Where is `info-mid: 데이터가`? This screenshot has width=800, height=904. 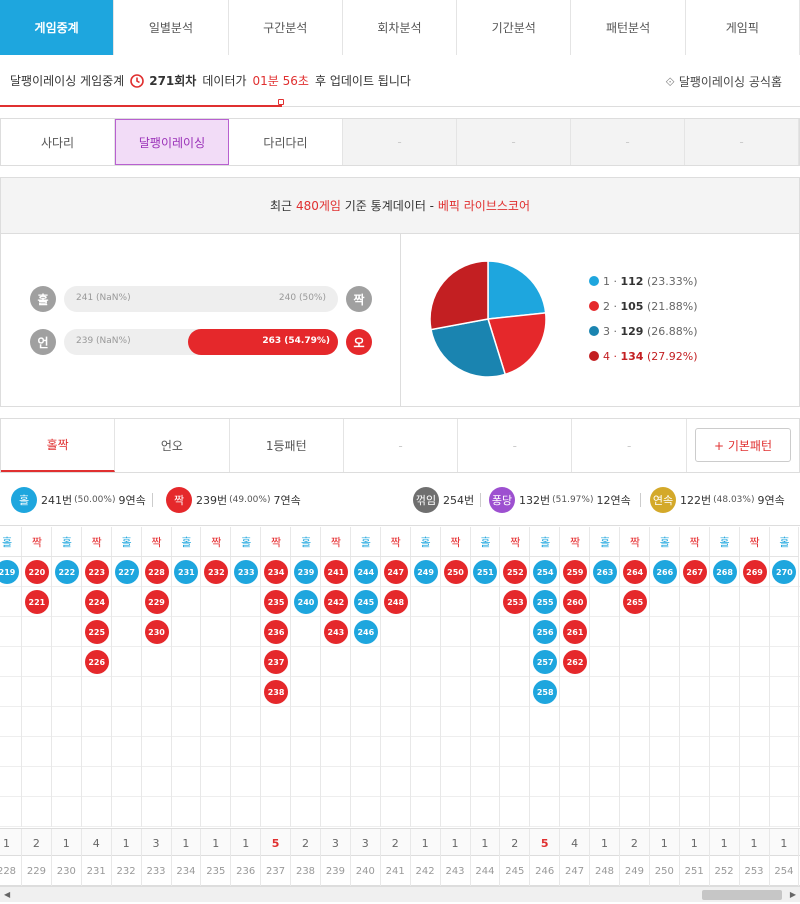 info-mid: 데이터가 is located at coordinates (224, 81).